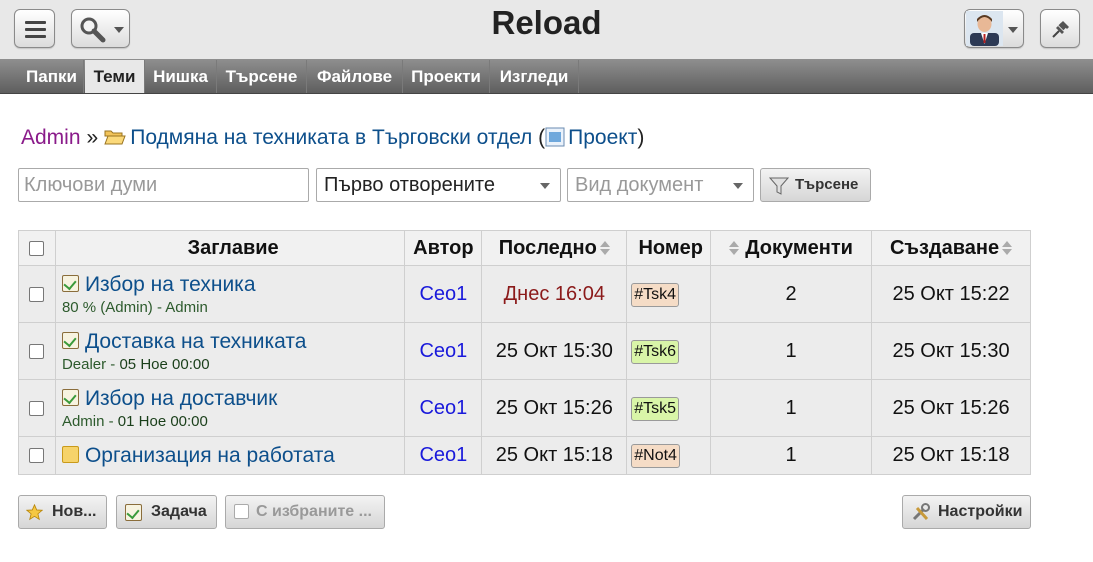 The height and width of the screenshot is (562, 1093). Describe the element at coordinates (90, 364) in the screenshot. I see `topic-owner: Dealer -` at that location.